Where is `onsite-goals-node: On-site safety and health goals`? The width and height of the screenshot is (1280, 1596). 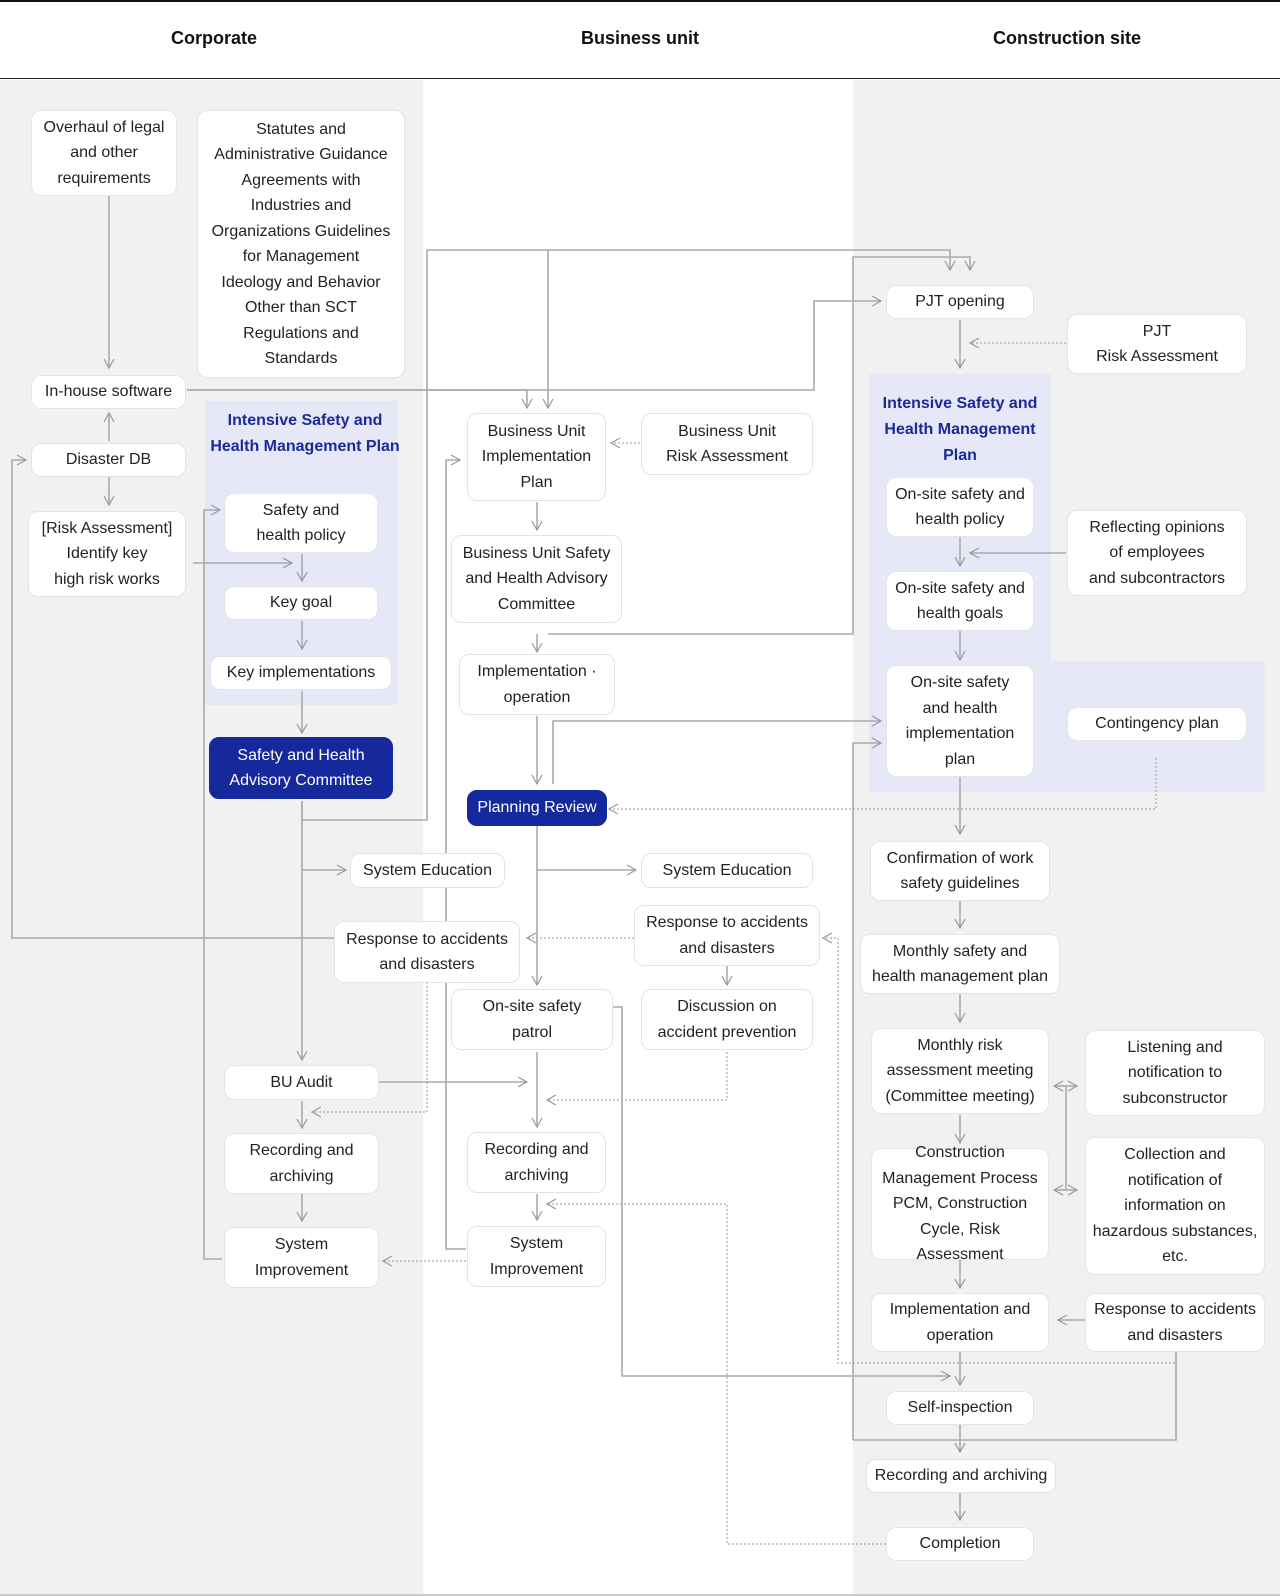
onsite-goals-node: On-site safety and health goals is located at coordinates (960, 601).